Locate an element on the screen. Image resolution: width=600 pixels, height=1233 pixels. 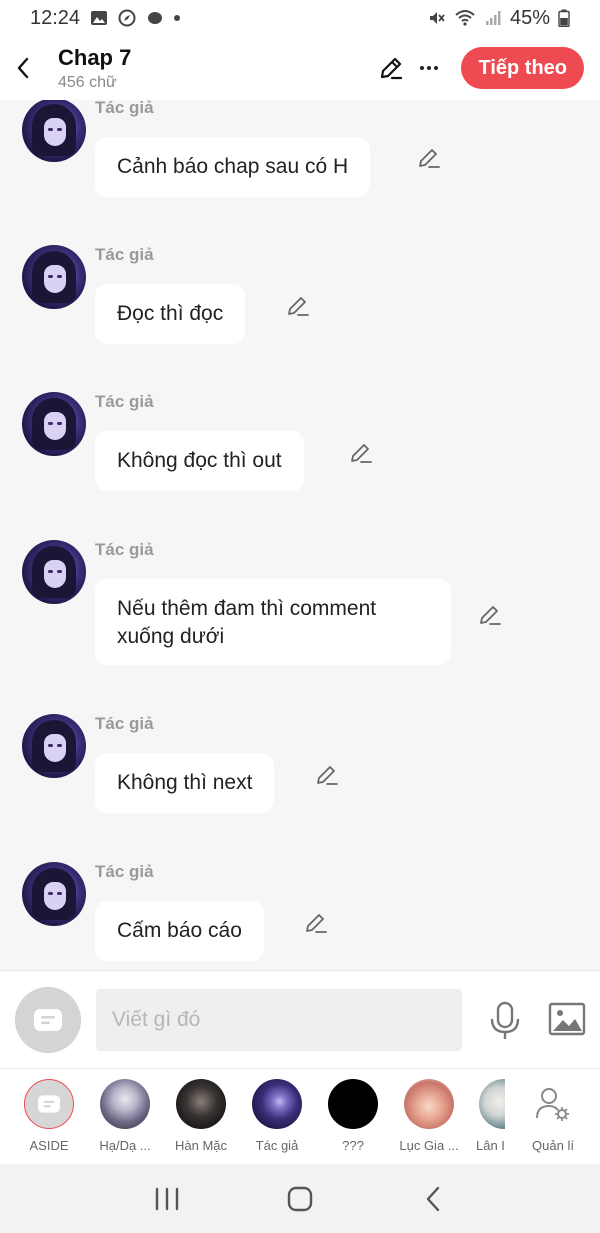
battery-percent: 45% is located at coordinates (529, 17).